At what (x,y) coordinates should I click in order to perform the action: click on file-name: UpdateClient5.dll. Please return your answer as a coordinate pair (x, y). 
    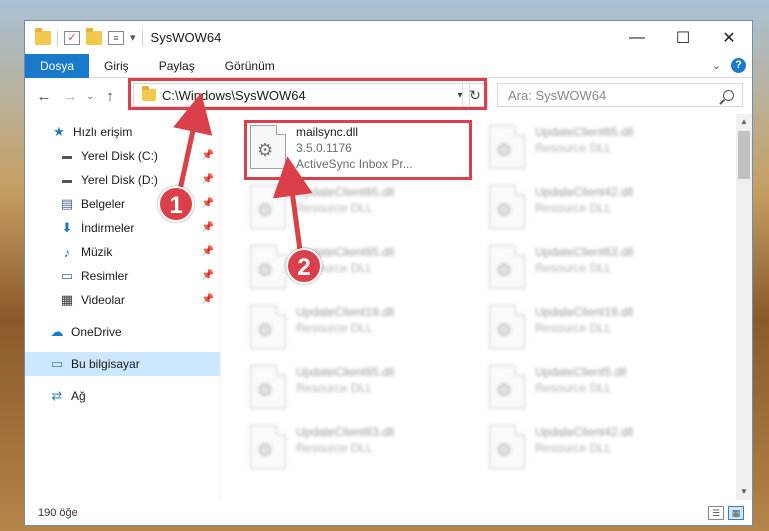
    Looking at the image, I should click on (581, 372).